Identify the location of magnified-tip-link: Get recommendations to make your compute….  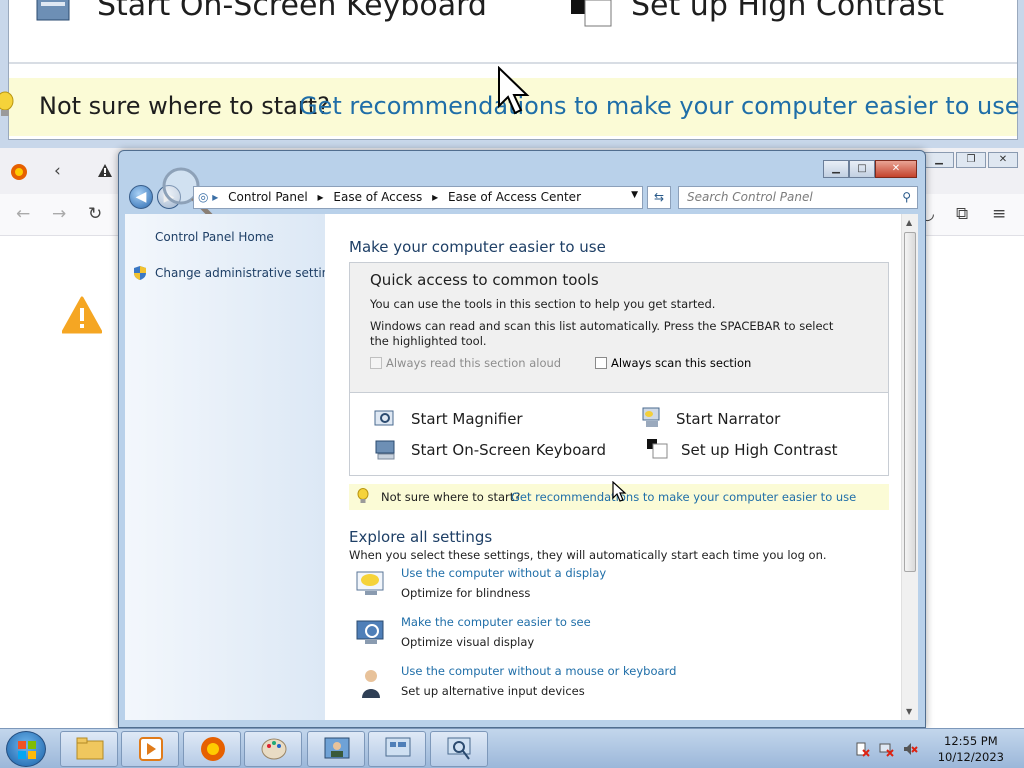
(659, 106).